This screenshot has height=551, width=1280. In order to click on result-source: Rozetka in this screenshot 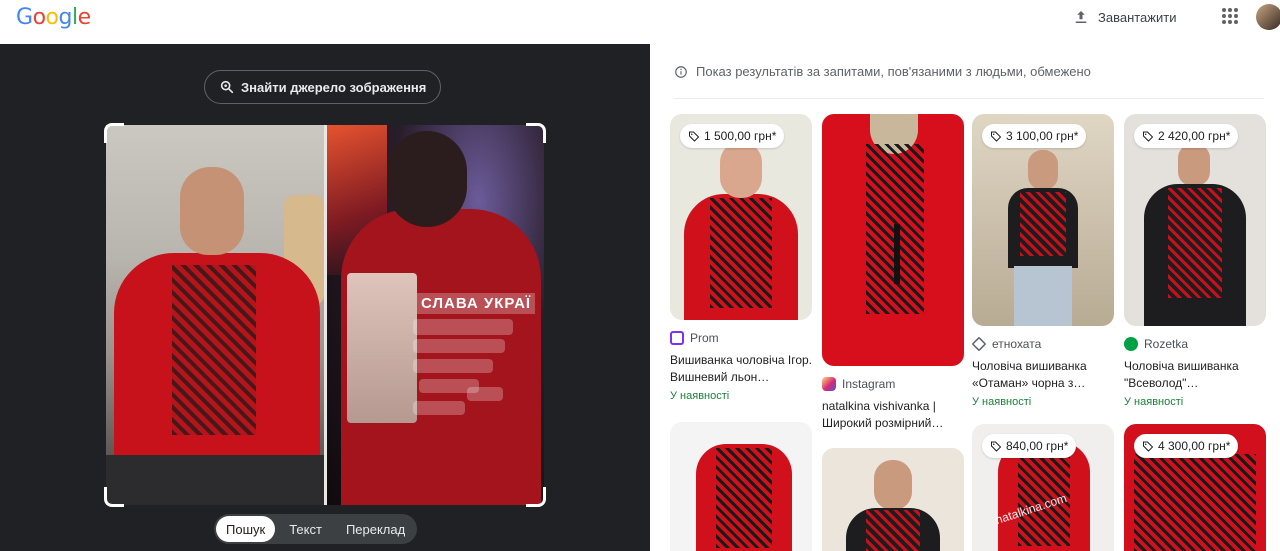, I will do `click(1195, 344)`.